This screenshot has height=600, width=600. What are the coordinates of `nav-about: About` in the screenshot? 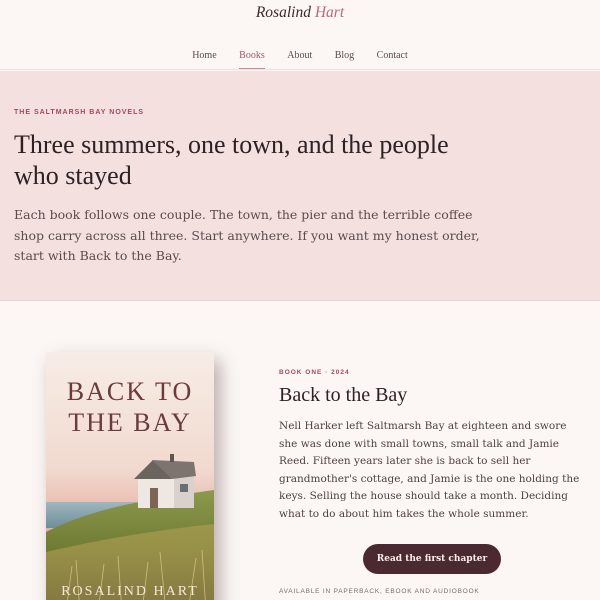 It's located at (299, 58).